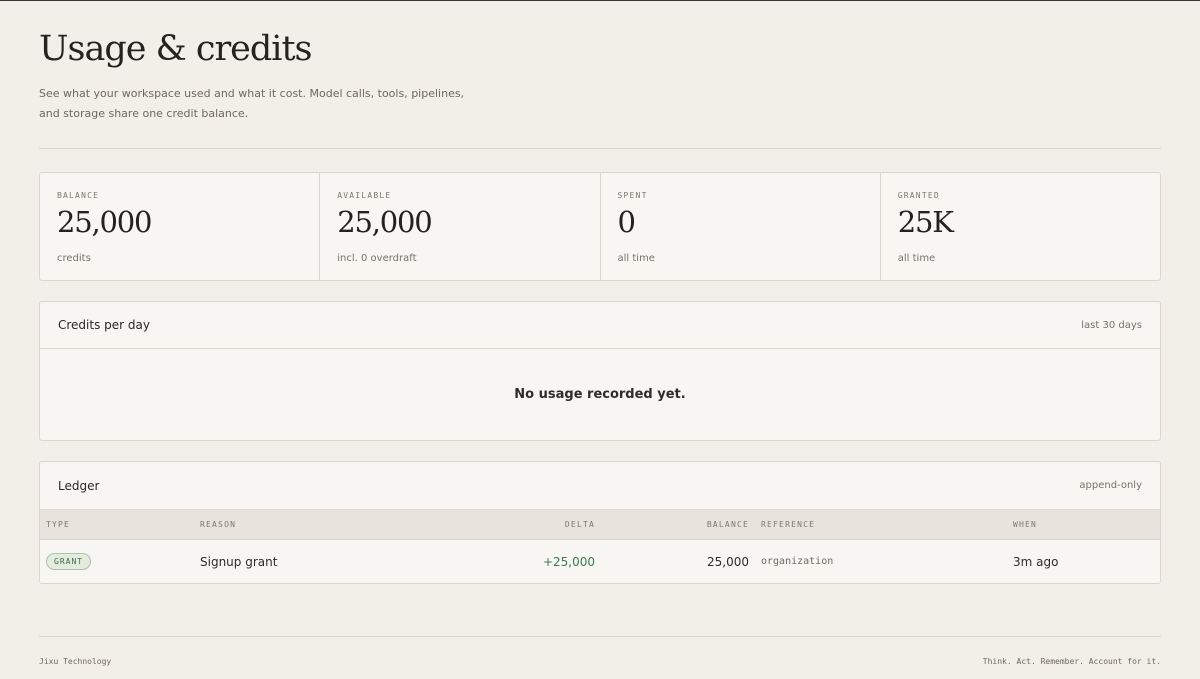 This screenshot has width=1200, height=679. What do you see at coordinates (626, 222) in the screenshot?
I see `stat-value: 0` at bounding box center [626, 222].